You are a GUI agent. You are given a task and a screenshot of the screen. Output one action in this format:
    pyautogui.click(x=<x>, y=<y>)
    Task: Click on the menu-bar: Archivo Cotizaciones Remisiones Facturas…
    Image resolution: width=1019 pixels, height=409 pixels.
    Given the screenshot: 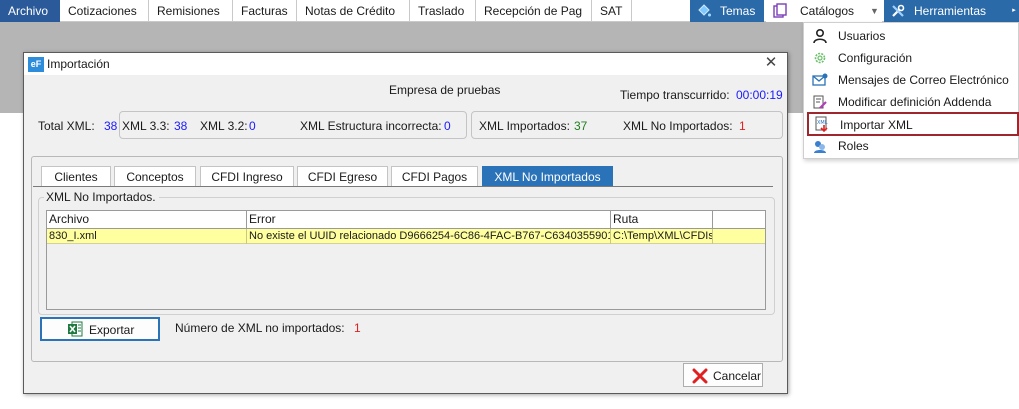 What is the action you would take?
    pyautogui.click(x=509, y=11)
    